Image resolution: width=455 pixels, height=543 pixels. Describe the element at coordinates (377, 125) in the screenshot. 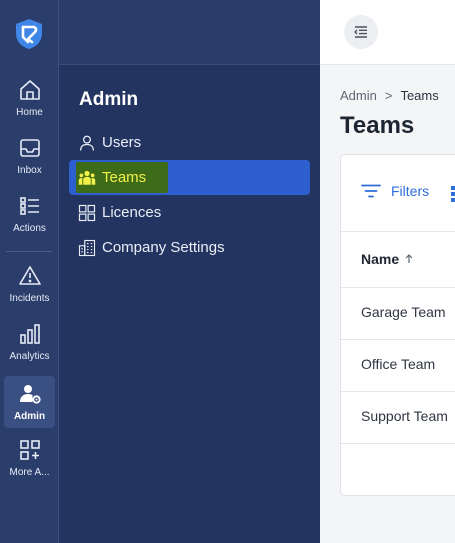

I see `page-title: Teams` at that location.